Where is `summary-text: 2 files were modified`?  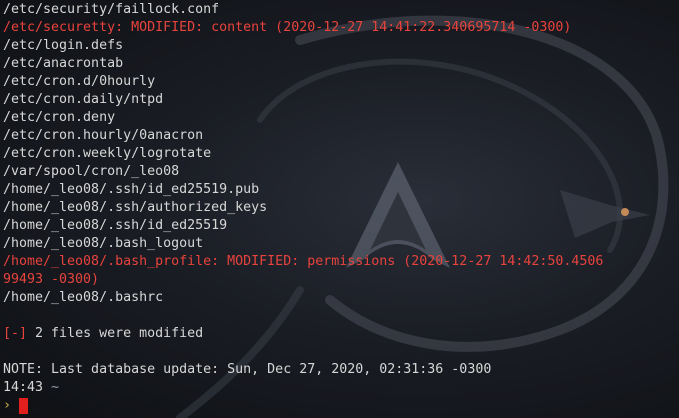 summary-text: 2 files were modified is located at coordinates (115, 333).